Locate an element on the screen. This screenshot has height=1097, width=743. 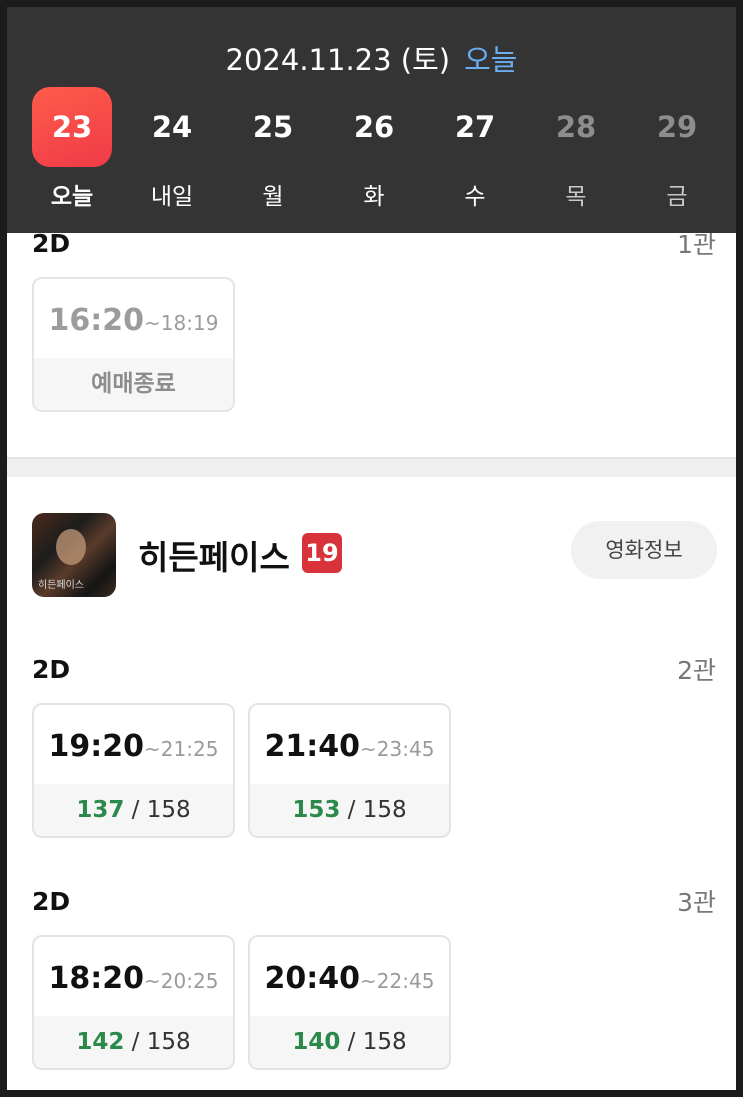
start-time: 18:20 is located at coordinates (96, 978).